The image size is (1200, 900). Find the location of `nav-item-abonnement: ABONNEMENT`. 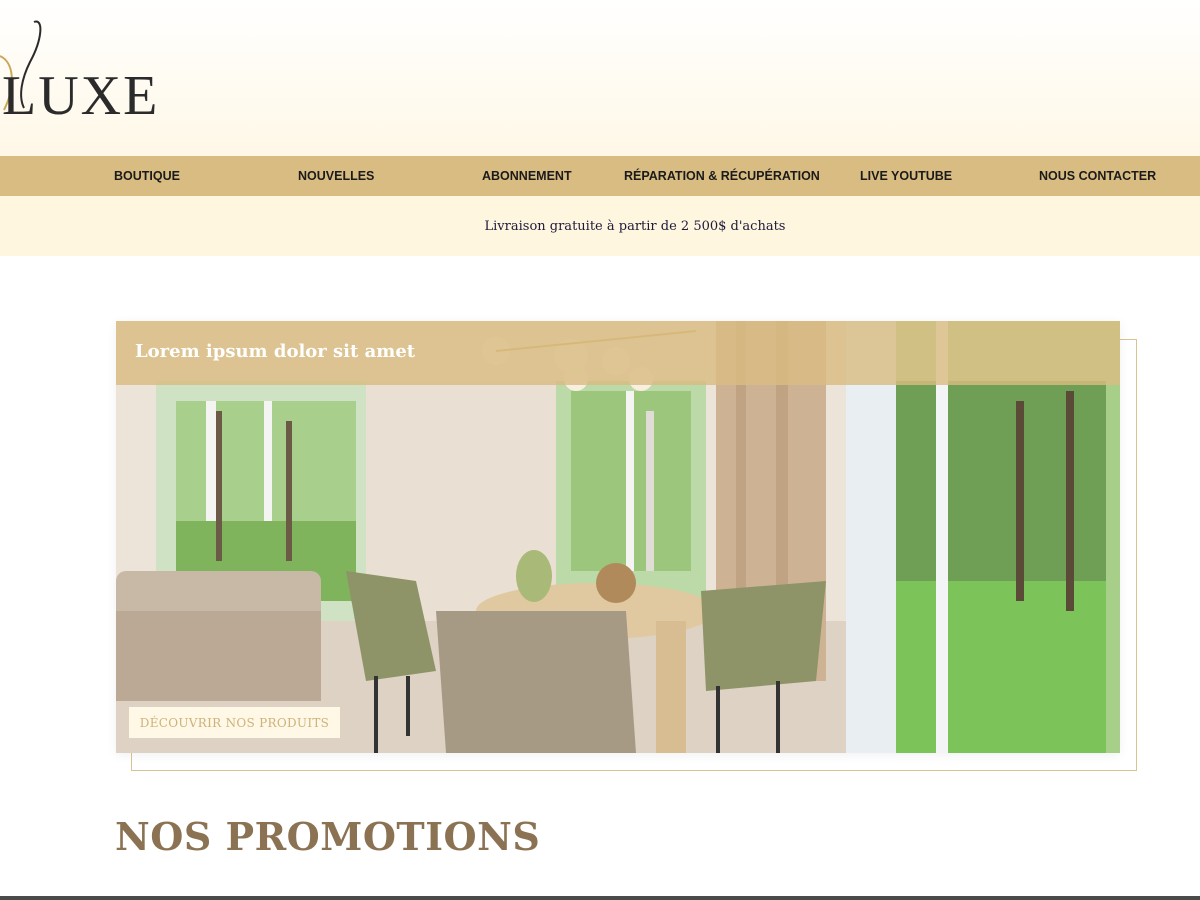

nav-item-abonnement: ABONNEMENT is located at coordinates (527, 176).